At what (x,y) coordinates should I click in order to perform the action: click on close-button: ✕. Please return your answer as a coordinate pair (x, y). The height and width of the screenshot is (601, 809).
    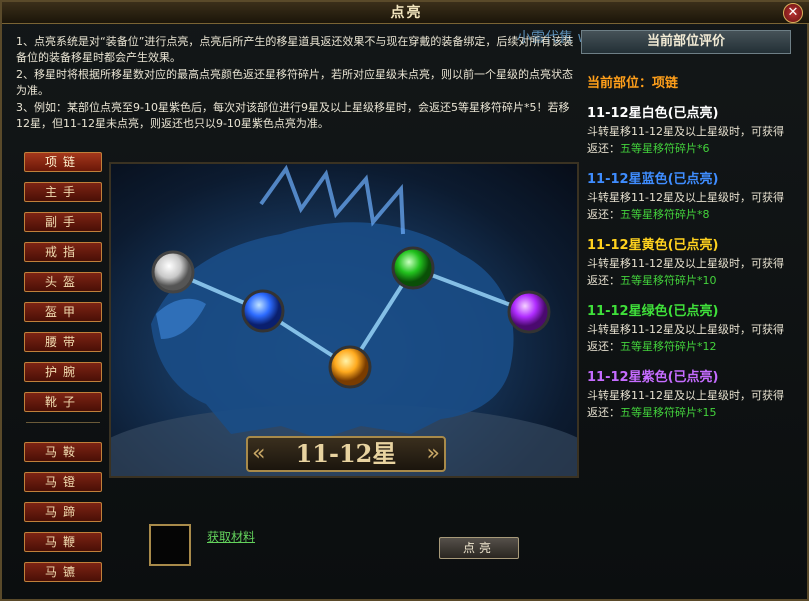
    Looking at the image, I should click on (793, 13).